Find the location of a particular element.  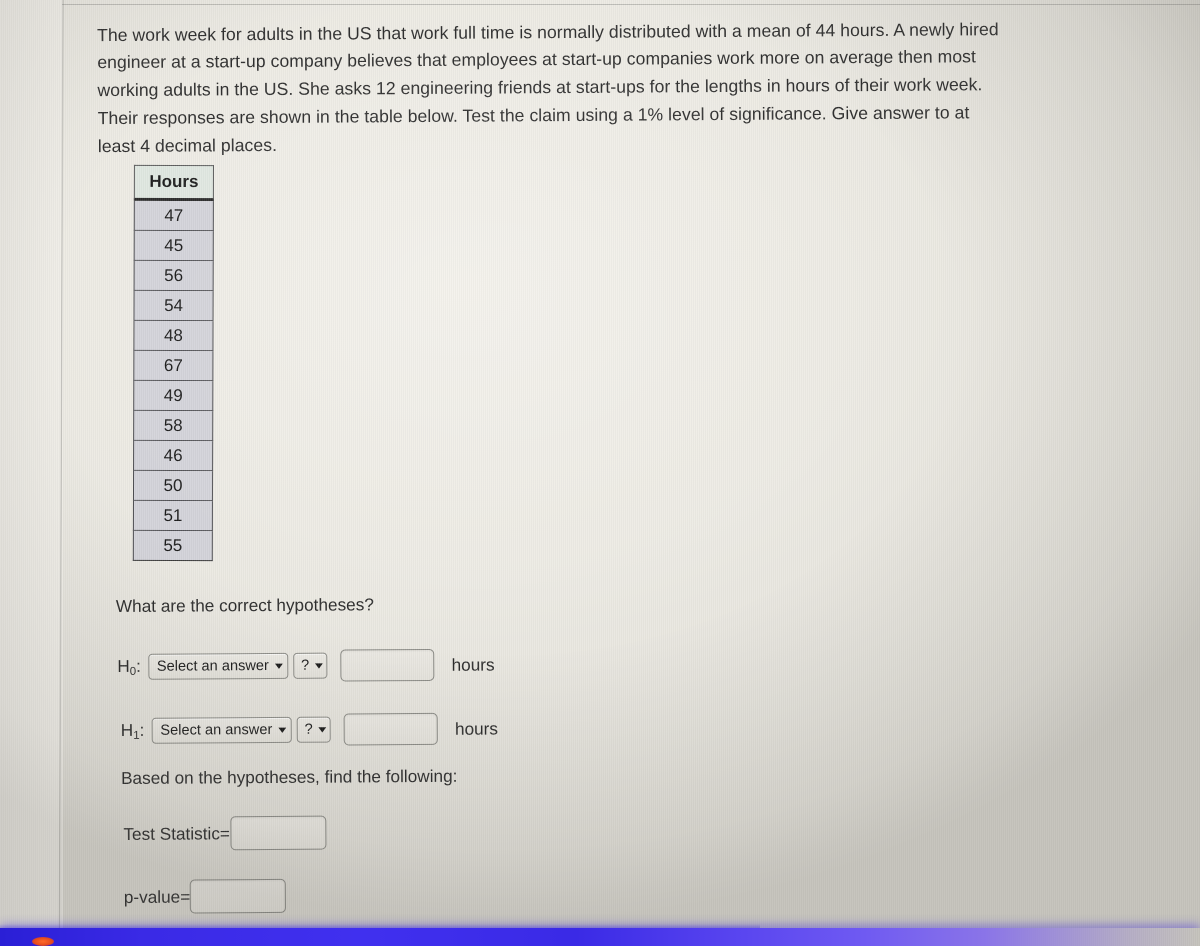

hours-cell: 67 is located at coordinates (173, 366).